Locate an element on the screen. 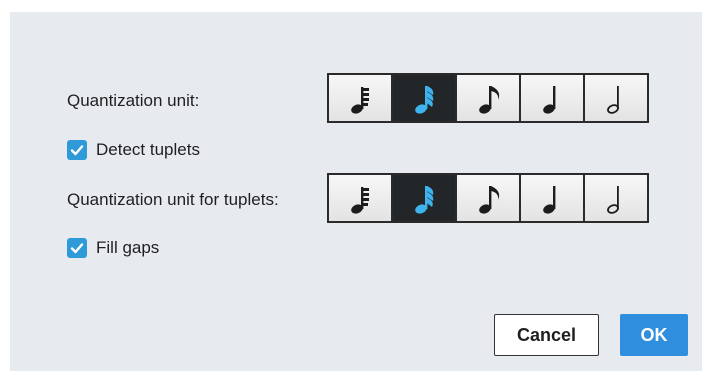 The image size is (702, 371). tuplet-quantization-option-quarter is located at coordinates (552, 198).